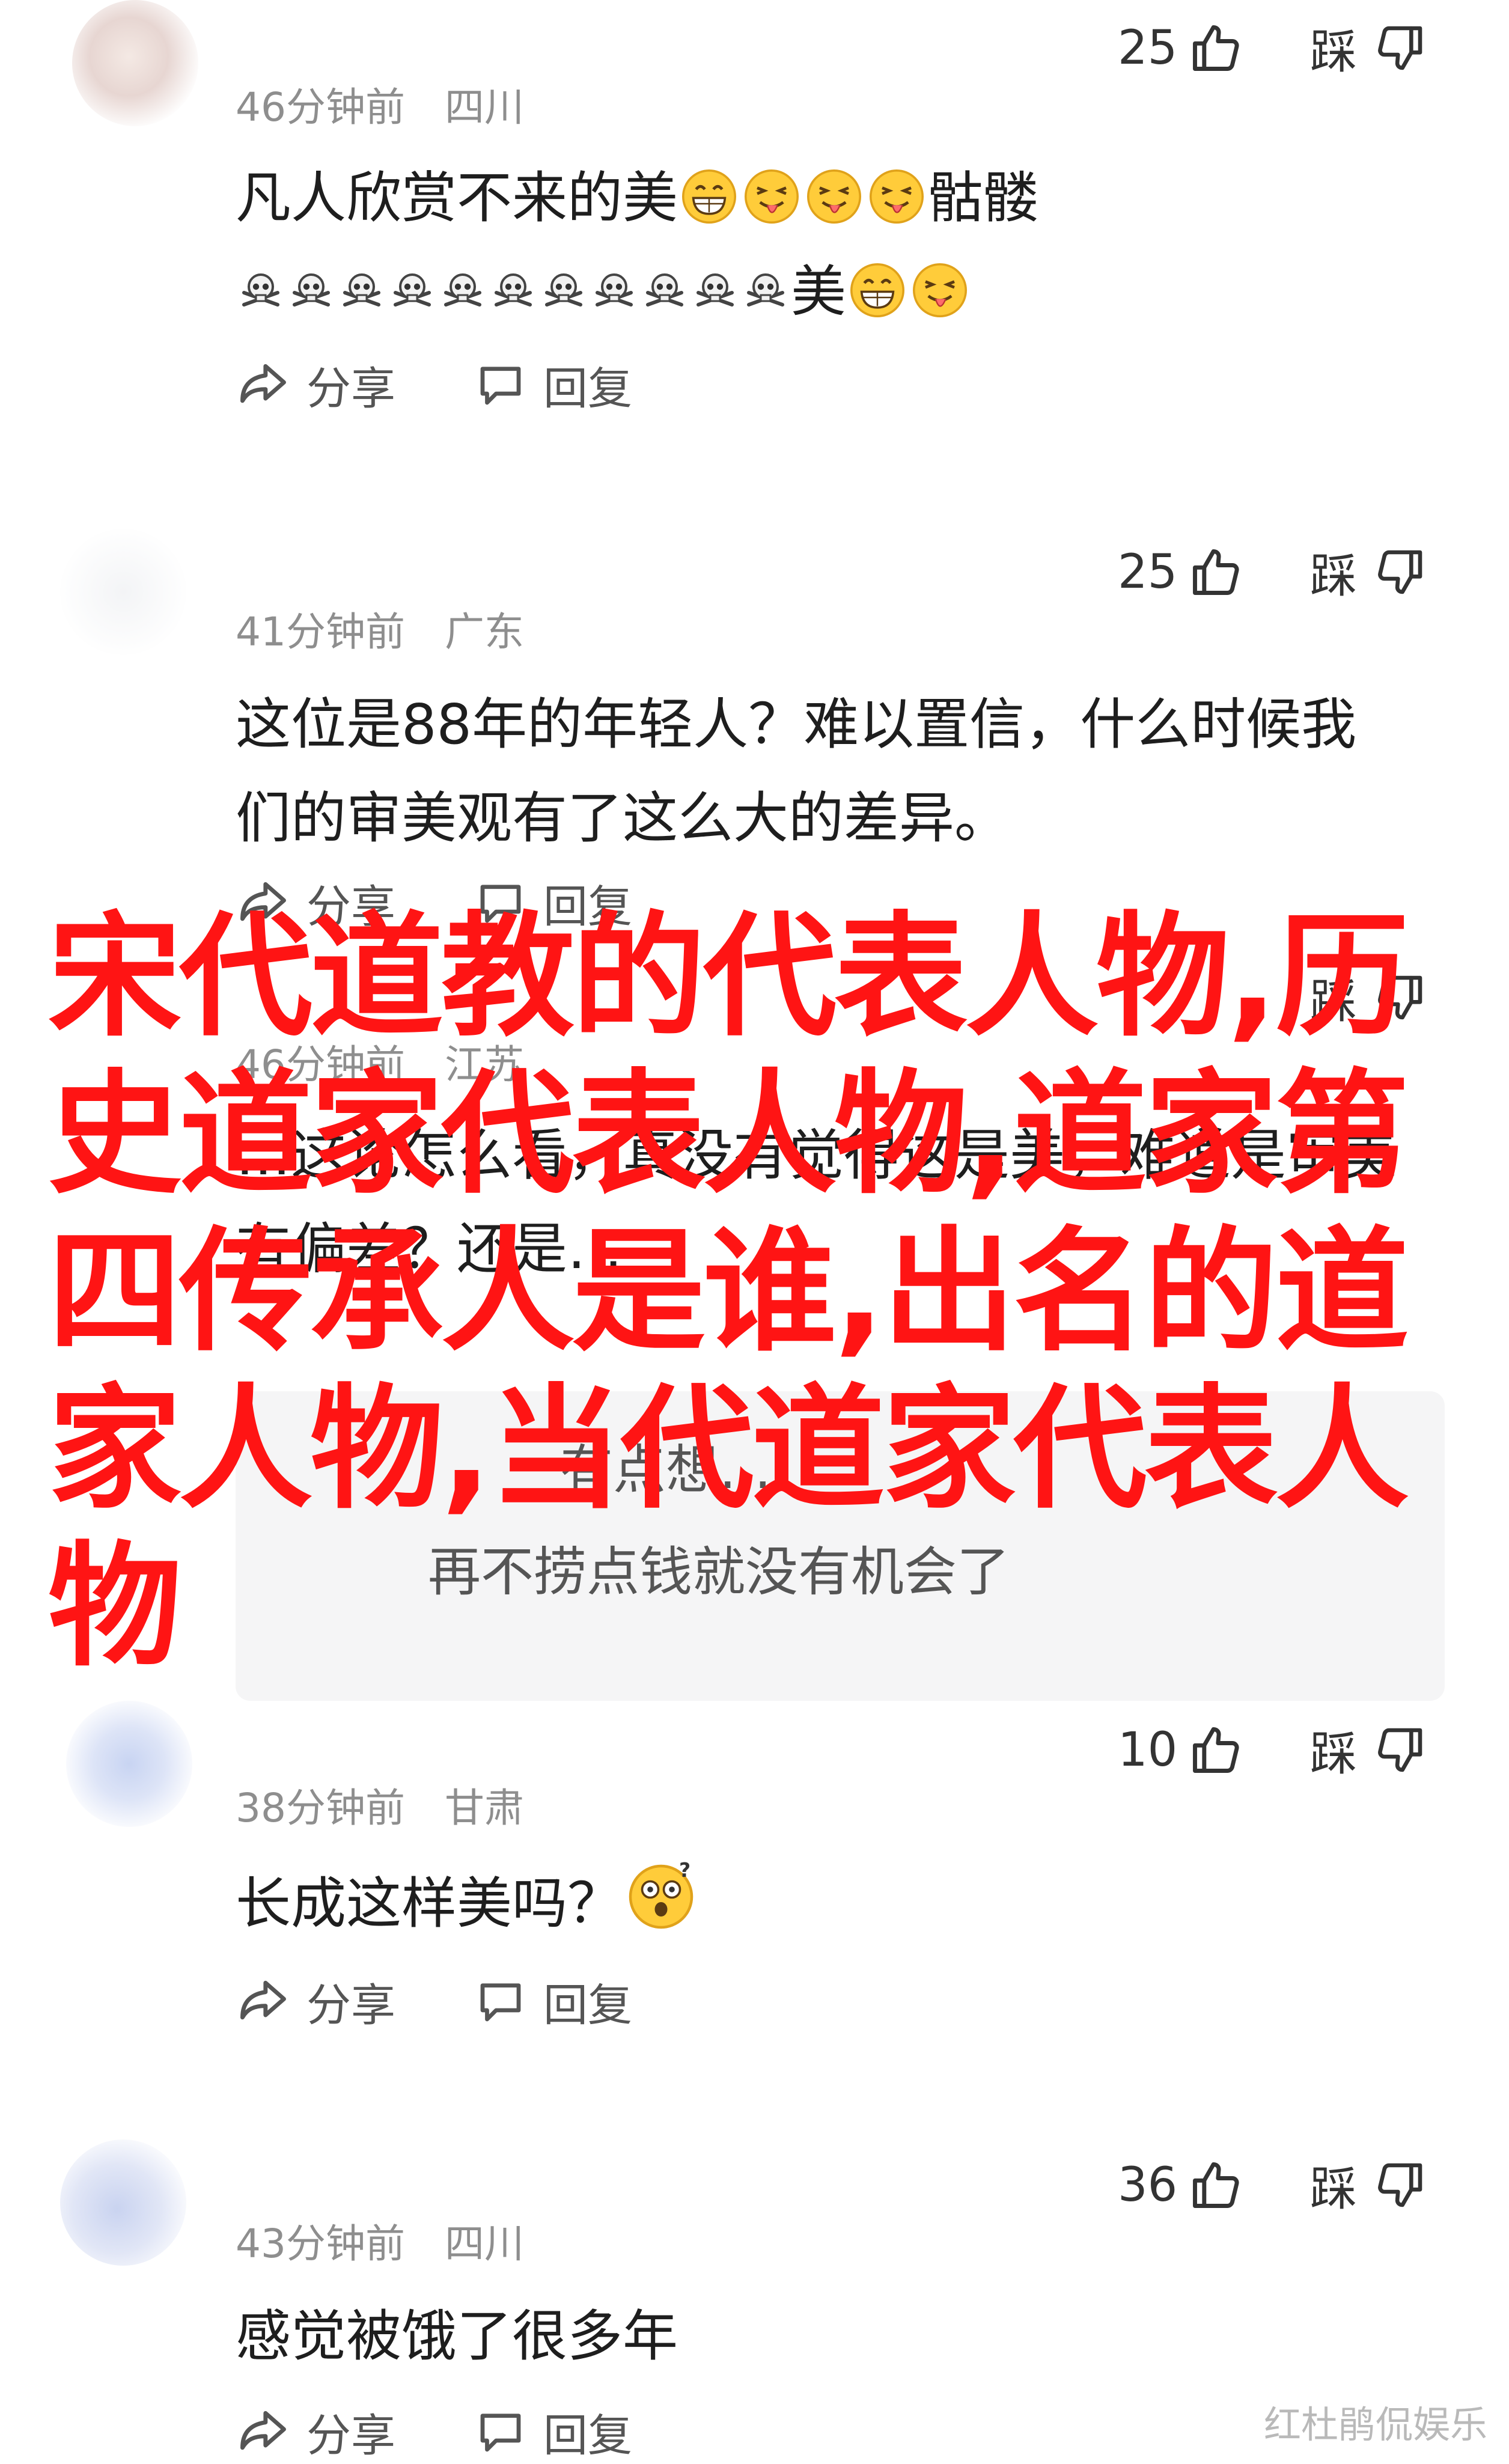 The height and width of the screenshot is (2464, 1509). Describe the element at coordinates (468, 1904) in the screenshot. I see `comment-text: 长成这样美吗？?` at that location.